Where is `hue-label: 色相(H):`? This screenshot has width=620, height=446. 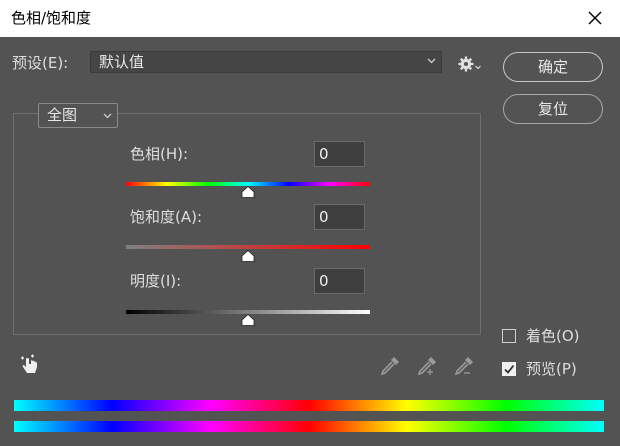
hue-label: 色相(H): is located at coordinates (159, 154).